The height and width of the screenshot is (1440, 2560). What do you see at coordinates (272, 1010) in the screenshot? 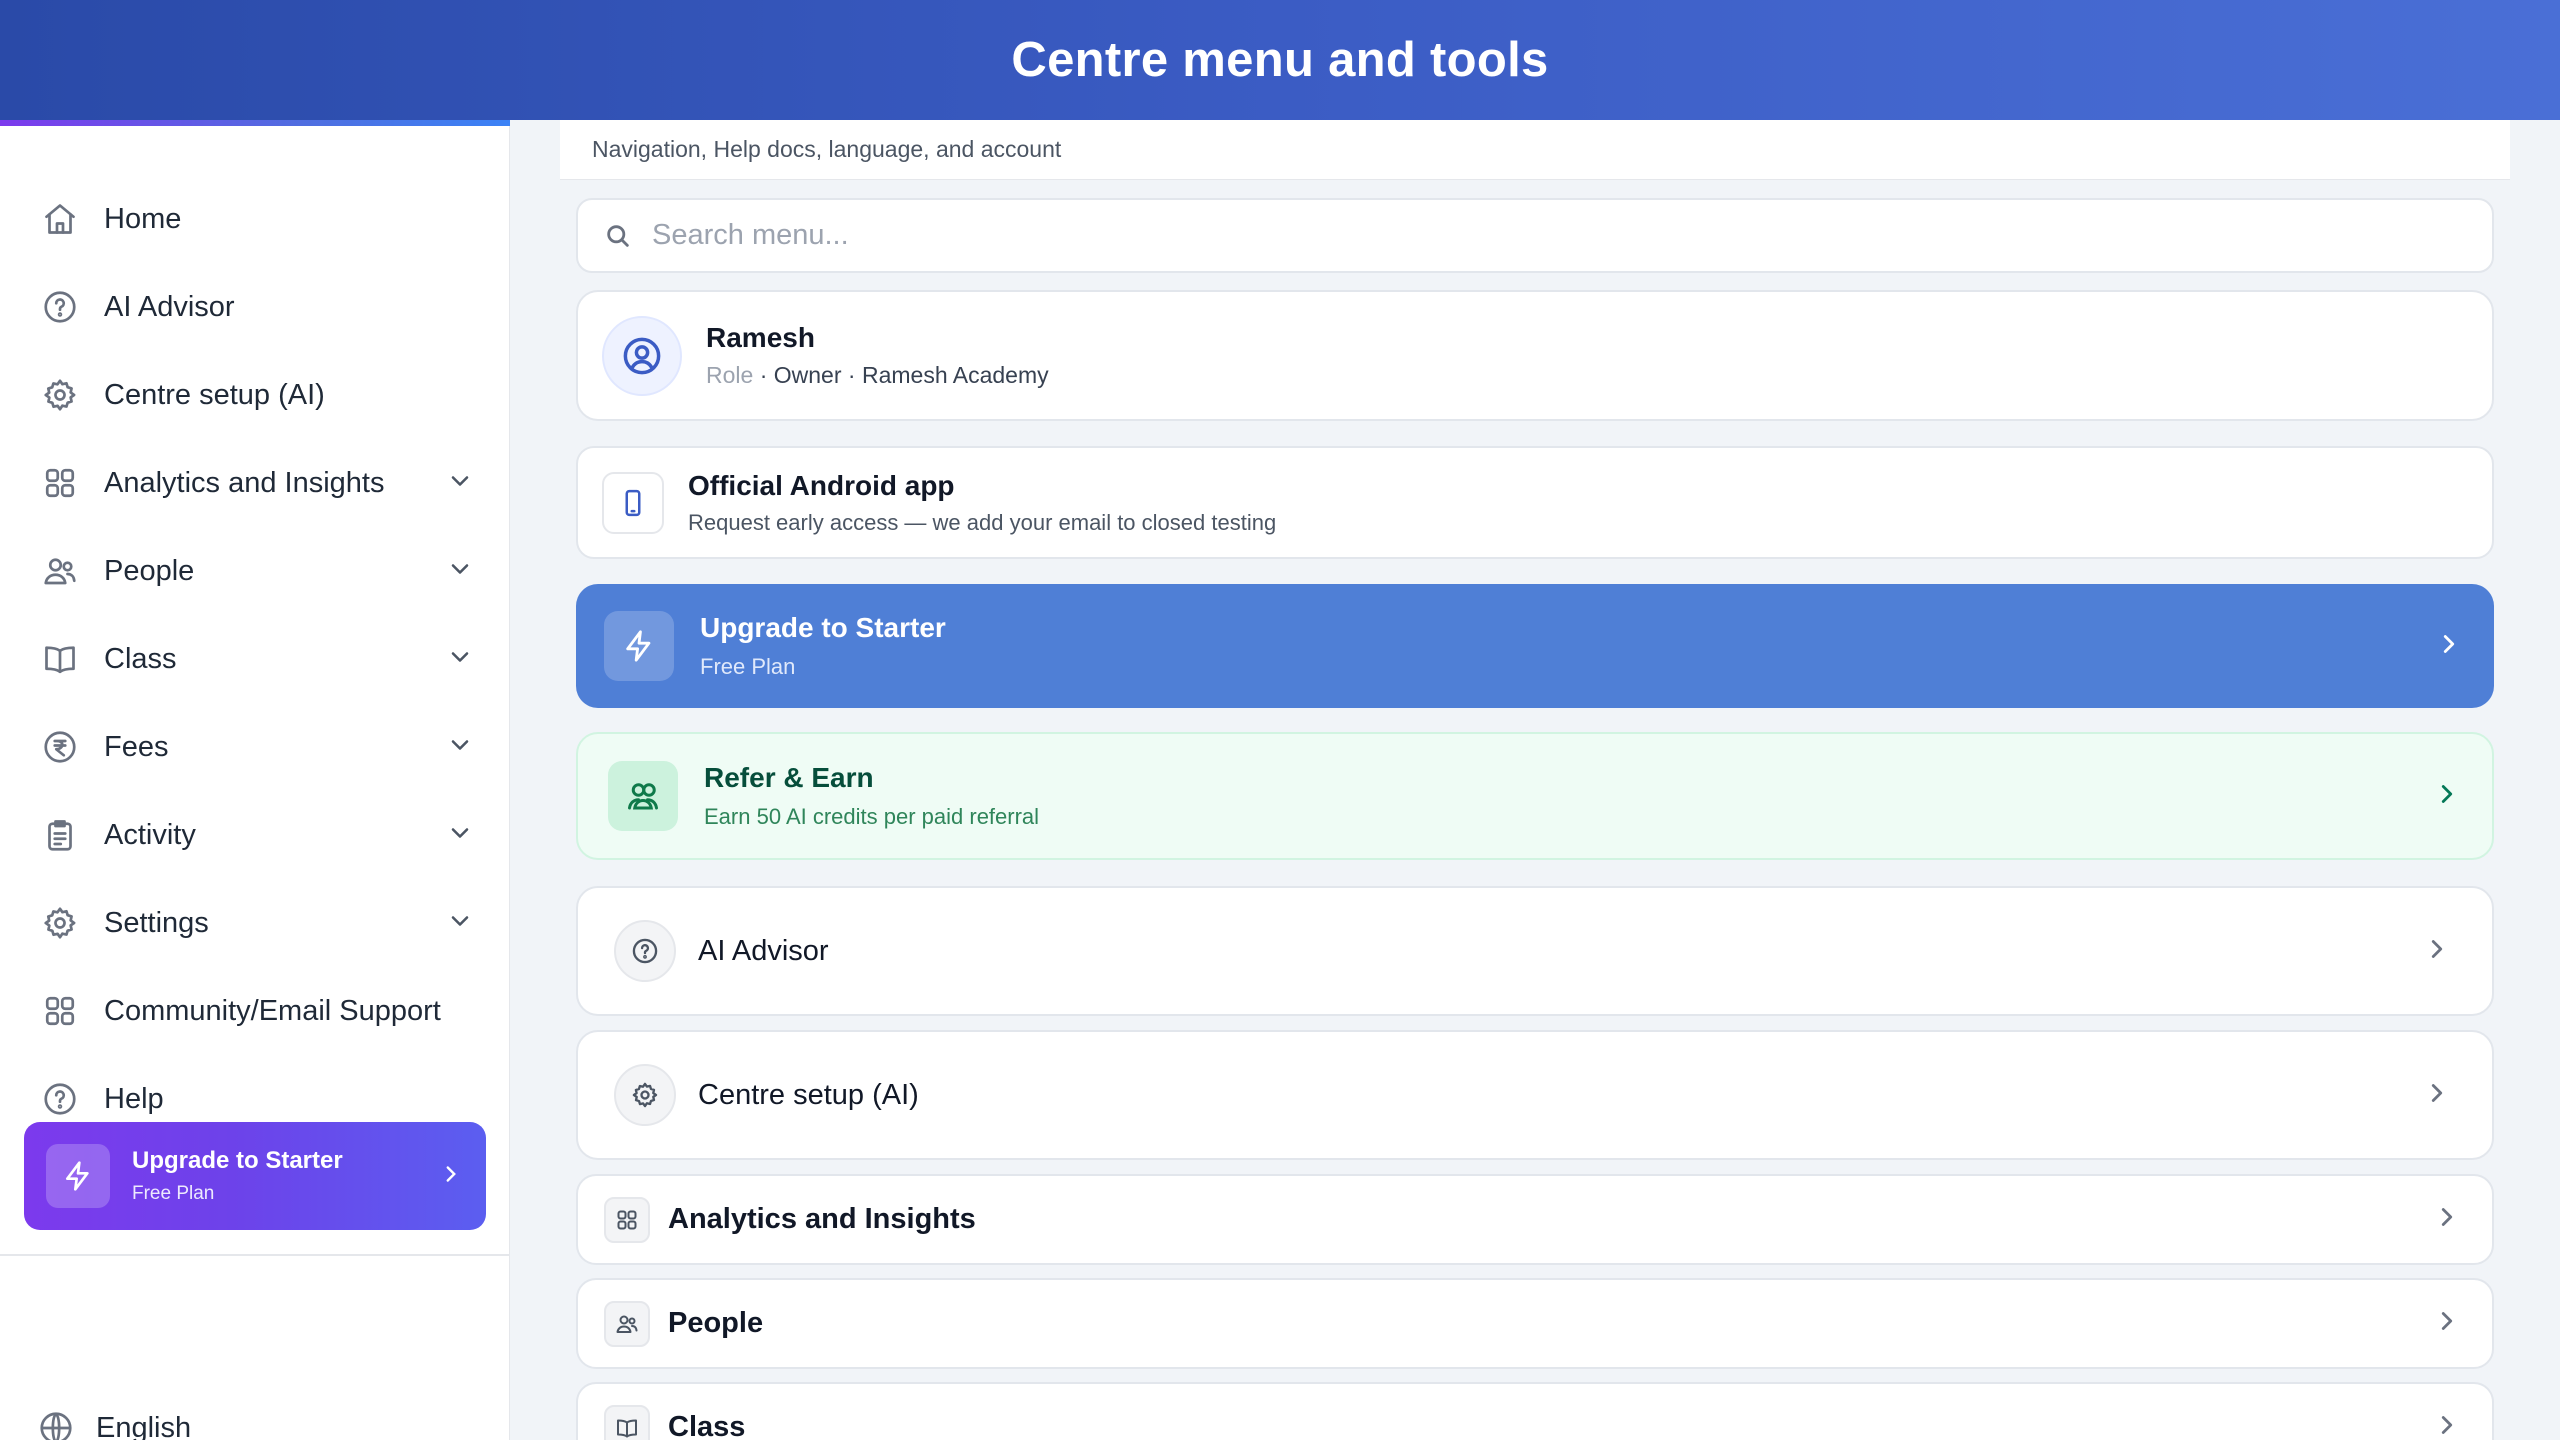
I see `sidebar-item-label: Community/Email Support` at bounding box center [272, 1010].